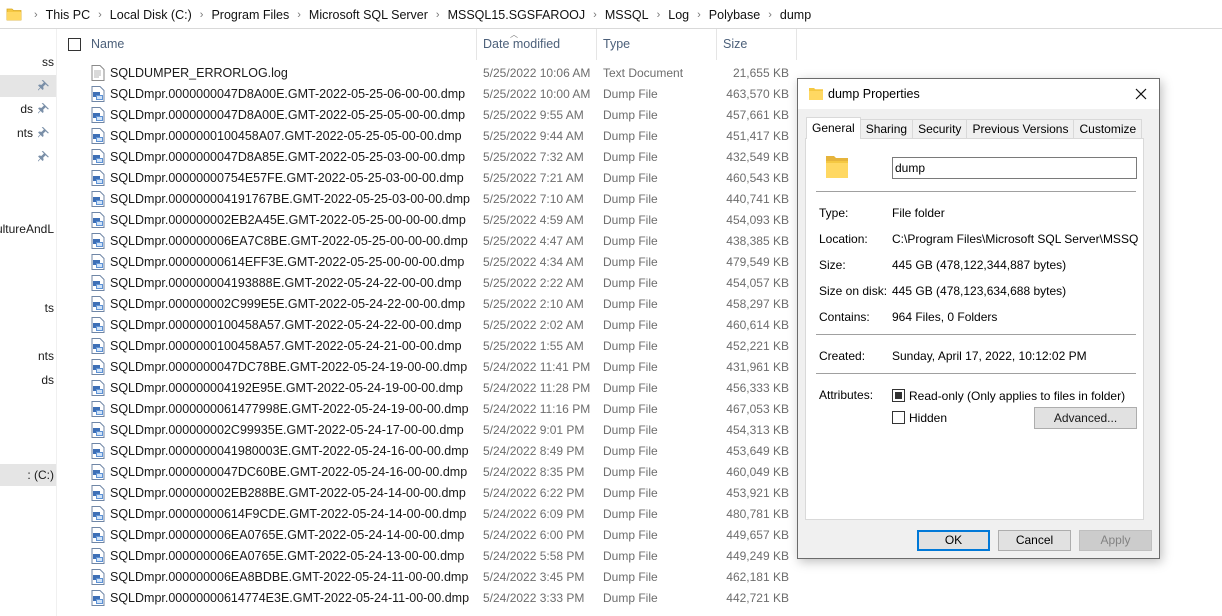 This screenshot has height=616, width=1222. I want to click on select-all-checkbox, so click(74, 44).